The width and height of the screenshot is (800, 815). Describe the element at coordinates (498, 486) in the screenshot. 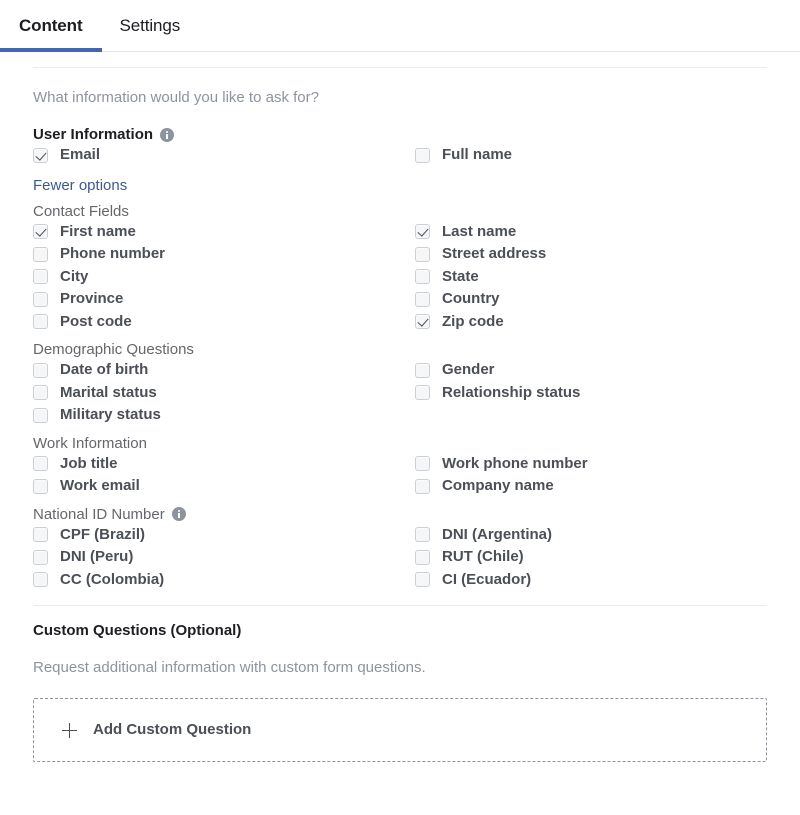

I see `checkbox-label: Company name` at that location.